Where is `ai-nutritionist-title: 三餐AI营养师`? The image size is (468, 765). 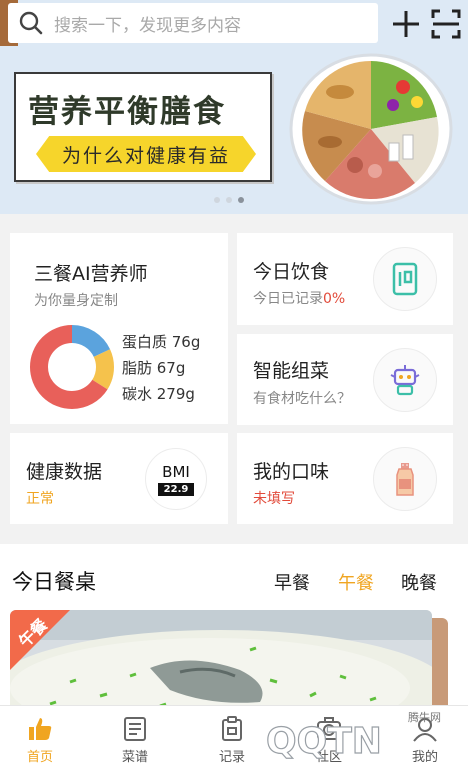
ai-nutritionist-title: 三餐AI营养师 is located at coordinates (91, 274).